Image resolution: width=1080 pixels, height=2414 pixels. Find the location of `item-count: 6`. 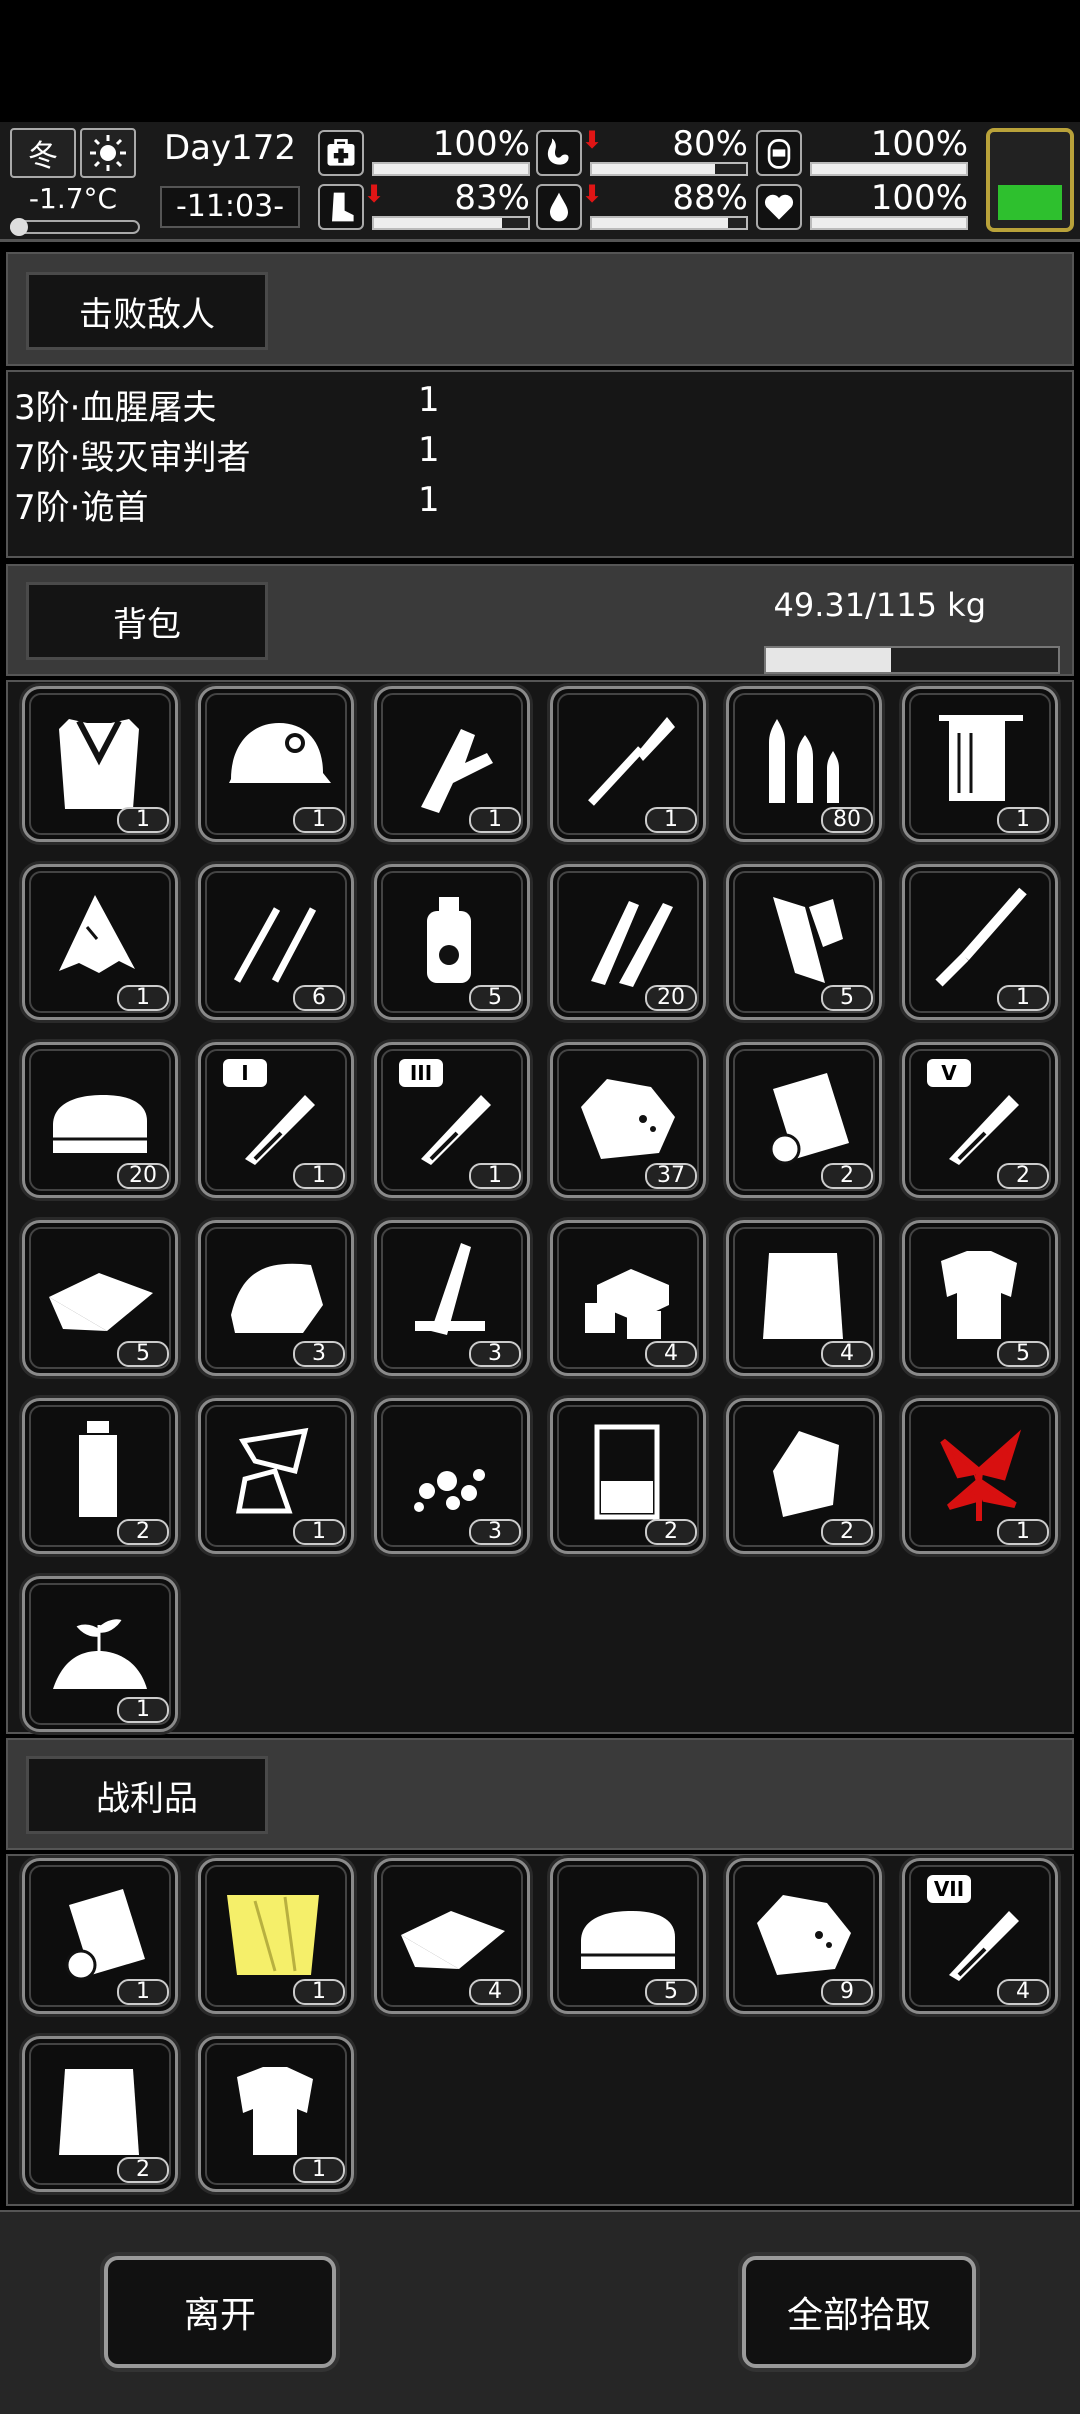

item-count: 6 is located at coordinates (319, 998).